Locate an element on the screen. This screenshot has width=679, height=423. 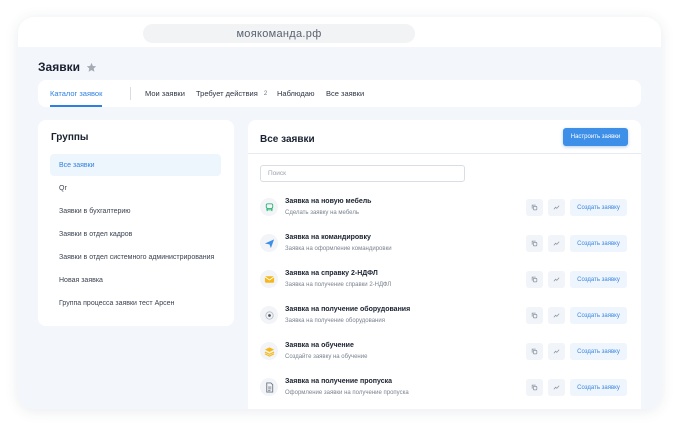
star-icon is located at coordinates (91, 67).